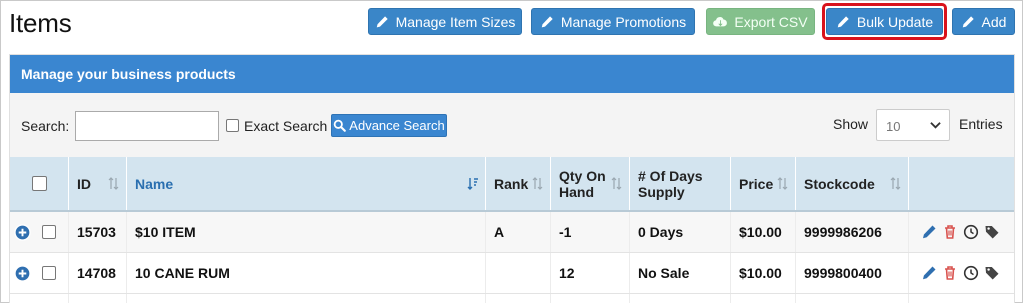 The image size is (1023, 303). I want to click on panel-heading: Manage your business products, so click(512, 74).